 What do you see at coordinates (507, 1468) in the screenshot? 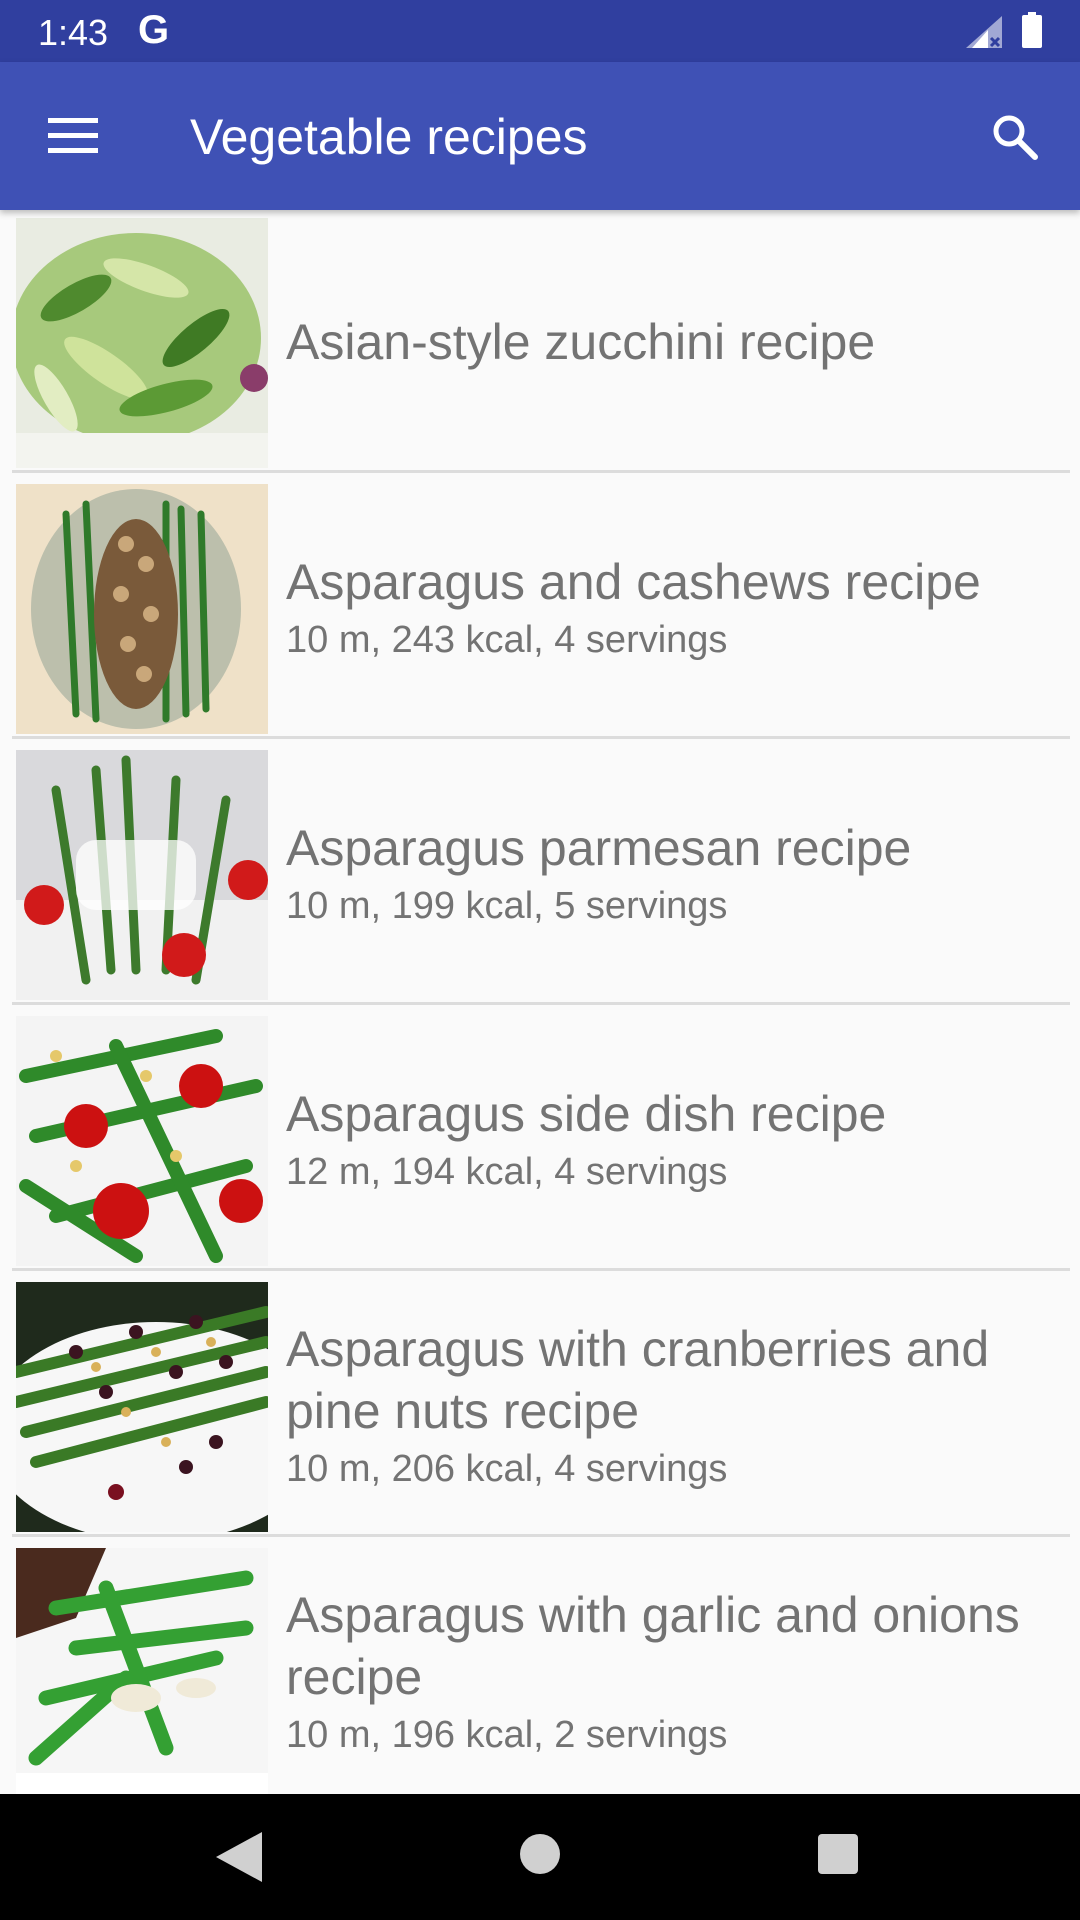
I see `recipe-meta: 10 m, 206 kcal, 4 servings` at bounding box center [507, 1468].